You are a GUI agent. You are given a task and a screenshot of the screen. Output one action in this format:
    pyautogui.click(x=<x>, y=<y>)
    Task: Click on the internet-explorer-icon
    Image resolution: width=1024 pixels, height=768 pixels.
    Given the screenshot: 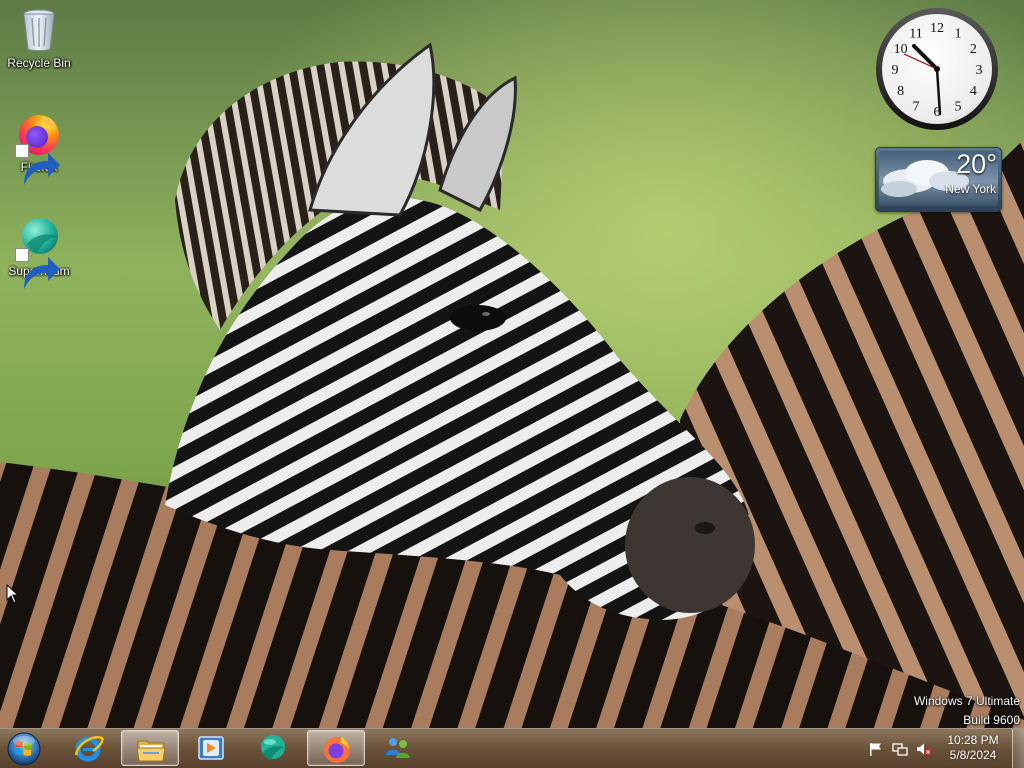 What is the action you would take?
    pyautogui.click(x=89, y=749)
    